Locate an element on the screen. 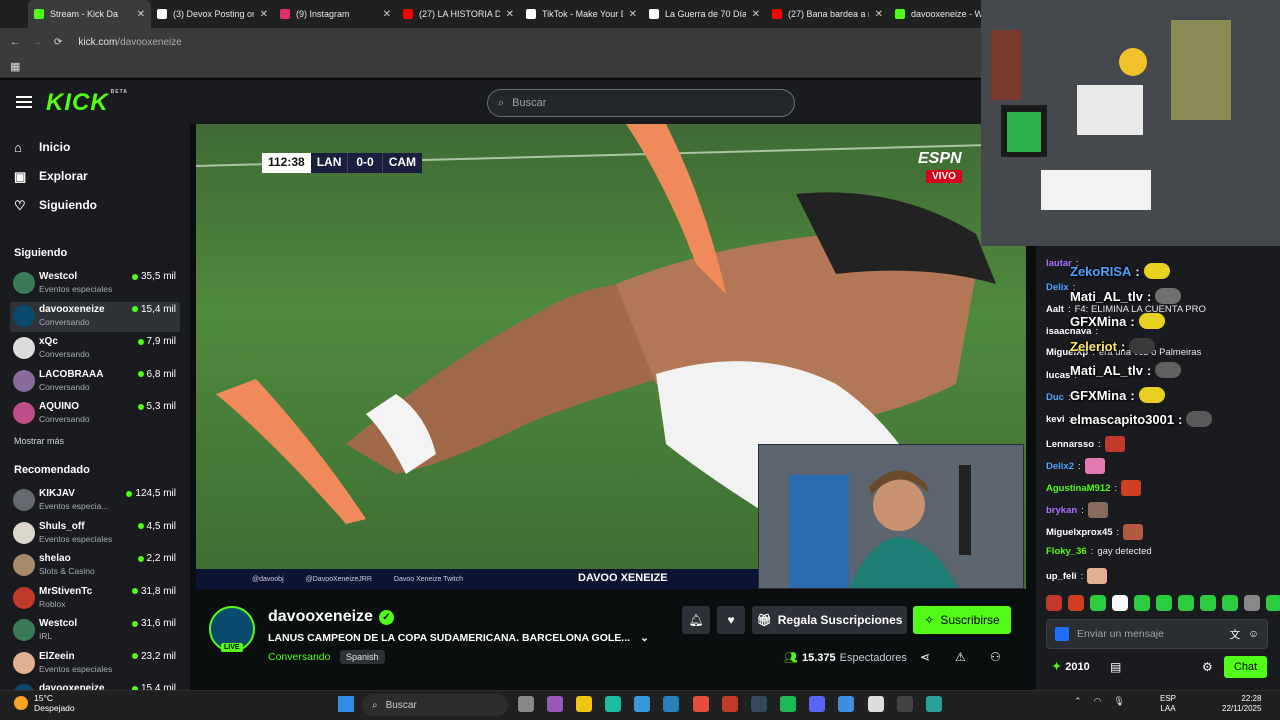 The width and height of the screenshot is (1280, 720). input-language: ESP LAA is located at coordinates (1168, 704).